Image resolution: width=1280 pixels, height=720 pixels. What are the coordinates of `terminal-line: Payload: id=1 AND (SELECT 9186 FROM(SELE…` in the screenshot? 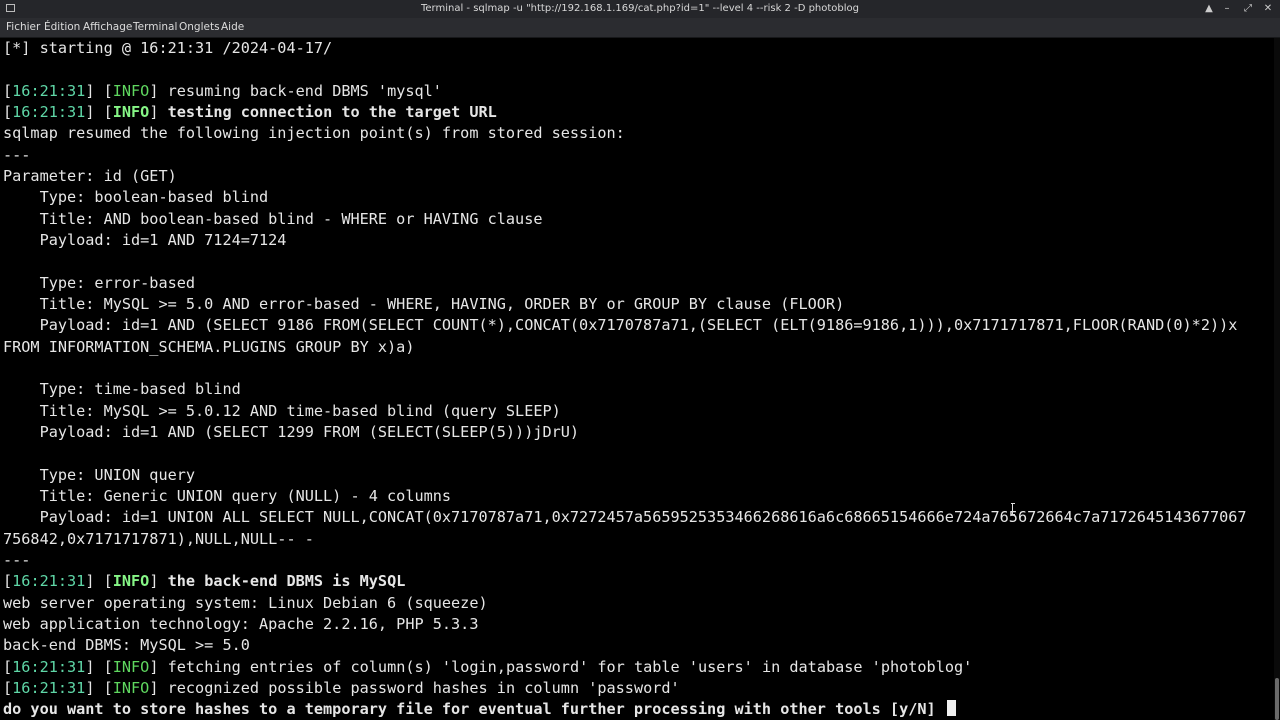 It's located at (620, 325).